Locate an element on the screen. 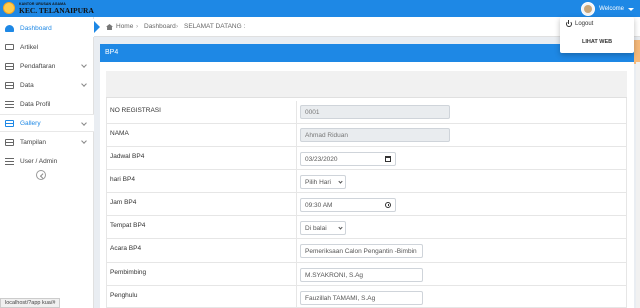  nama-field: Ahmad Riduan is located at coordinates (375, 135).